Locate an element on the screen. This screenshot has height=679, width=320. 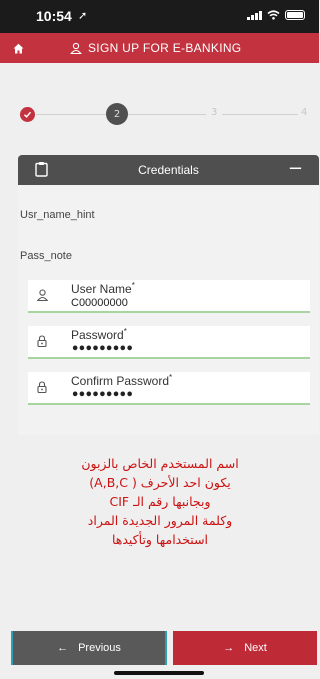
annotation-line: وبجانبها رقم الـ CIF is located at coordinates (160, 501).